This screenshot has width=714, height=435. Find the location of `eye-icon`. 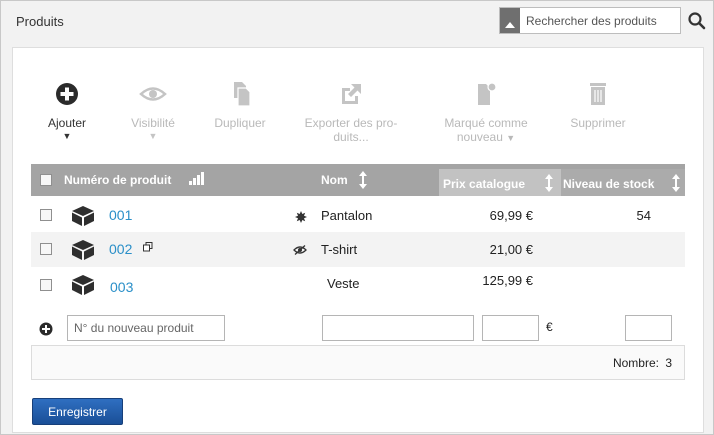

eye-icon is located at coordinates (153, 94).